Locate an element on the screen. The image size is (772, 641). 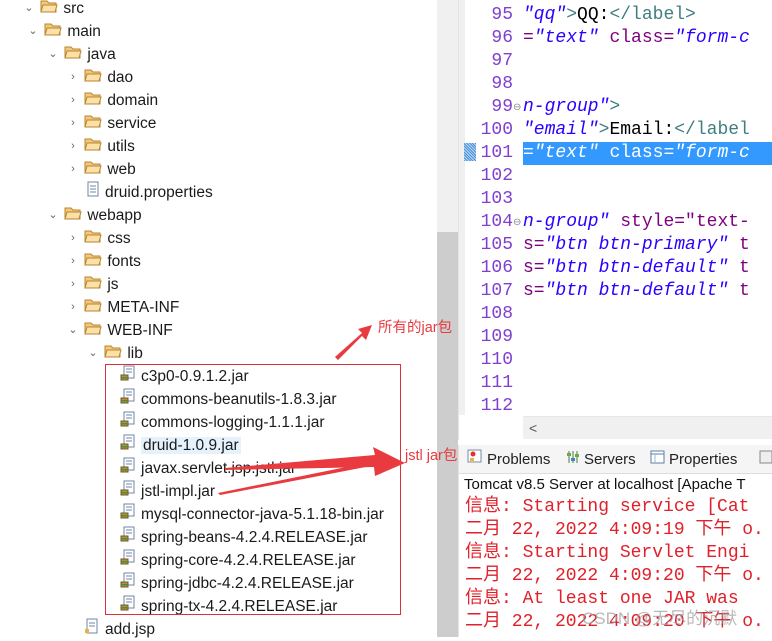
watermark: CSDN @无尽的沉默 is located at coordinates (660, 618).